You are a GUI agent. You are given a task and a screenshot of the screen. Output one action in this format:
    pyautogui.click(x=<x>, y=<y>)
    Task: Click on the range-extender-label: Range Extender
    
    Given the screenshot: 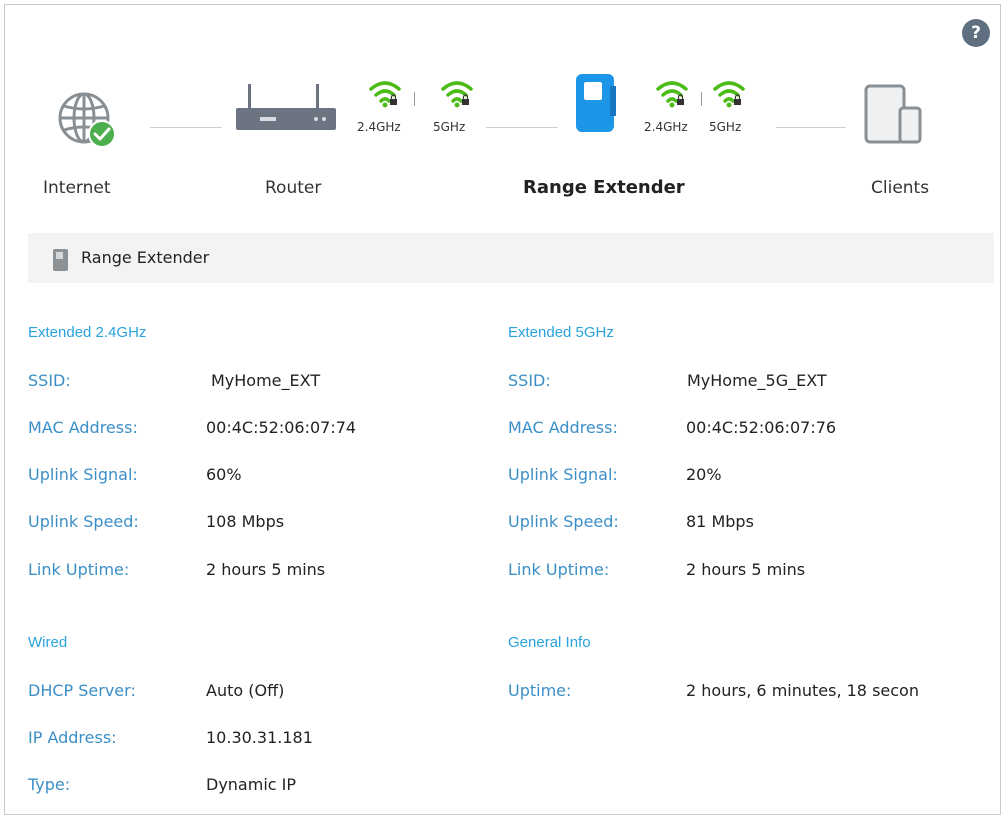 What is the action you would take?
    pyautogui.click(x=604, y=187)
    